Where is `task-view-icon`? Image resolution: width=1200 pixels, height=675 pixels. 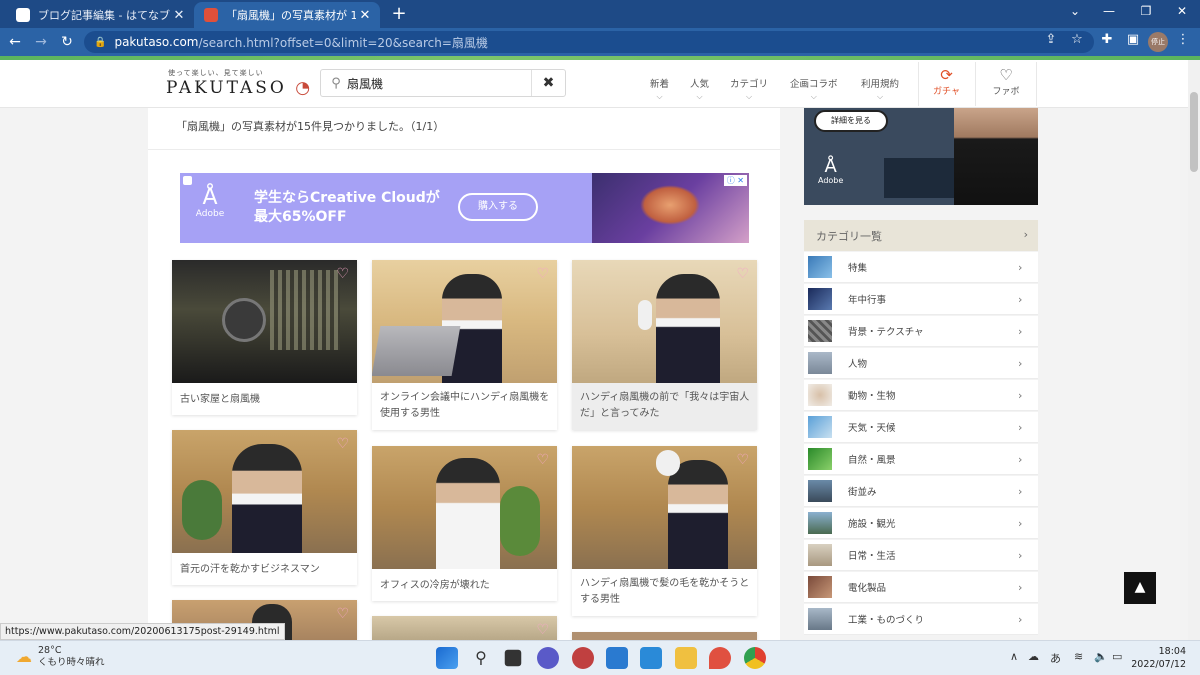
task-view-icon is located at coordinates (513, 658).